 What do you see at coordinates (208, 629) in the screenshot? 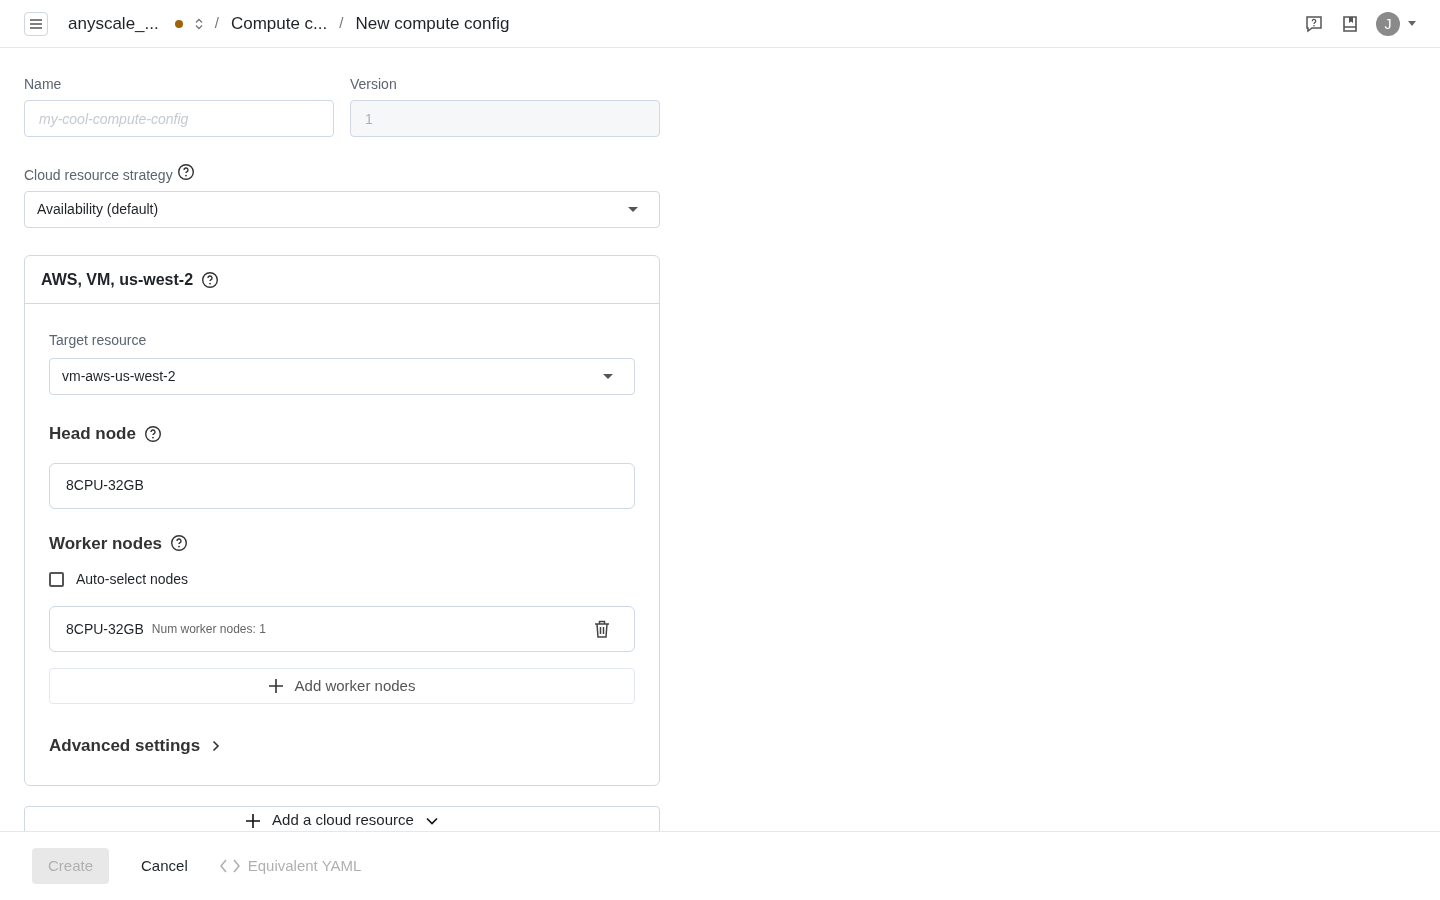
I see `worker-group-detail: Num worker nodes: 1` at bounding box center [208, 629].